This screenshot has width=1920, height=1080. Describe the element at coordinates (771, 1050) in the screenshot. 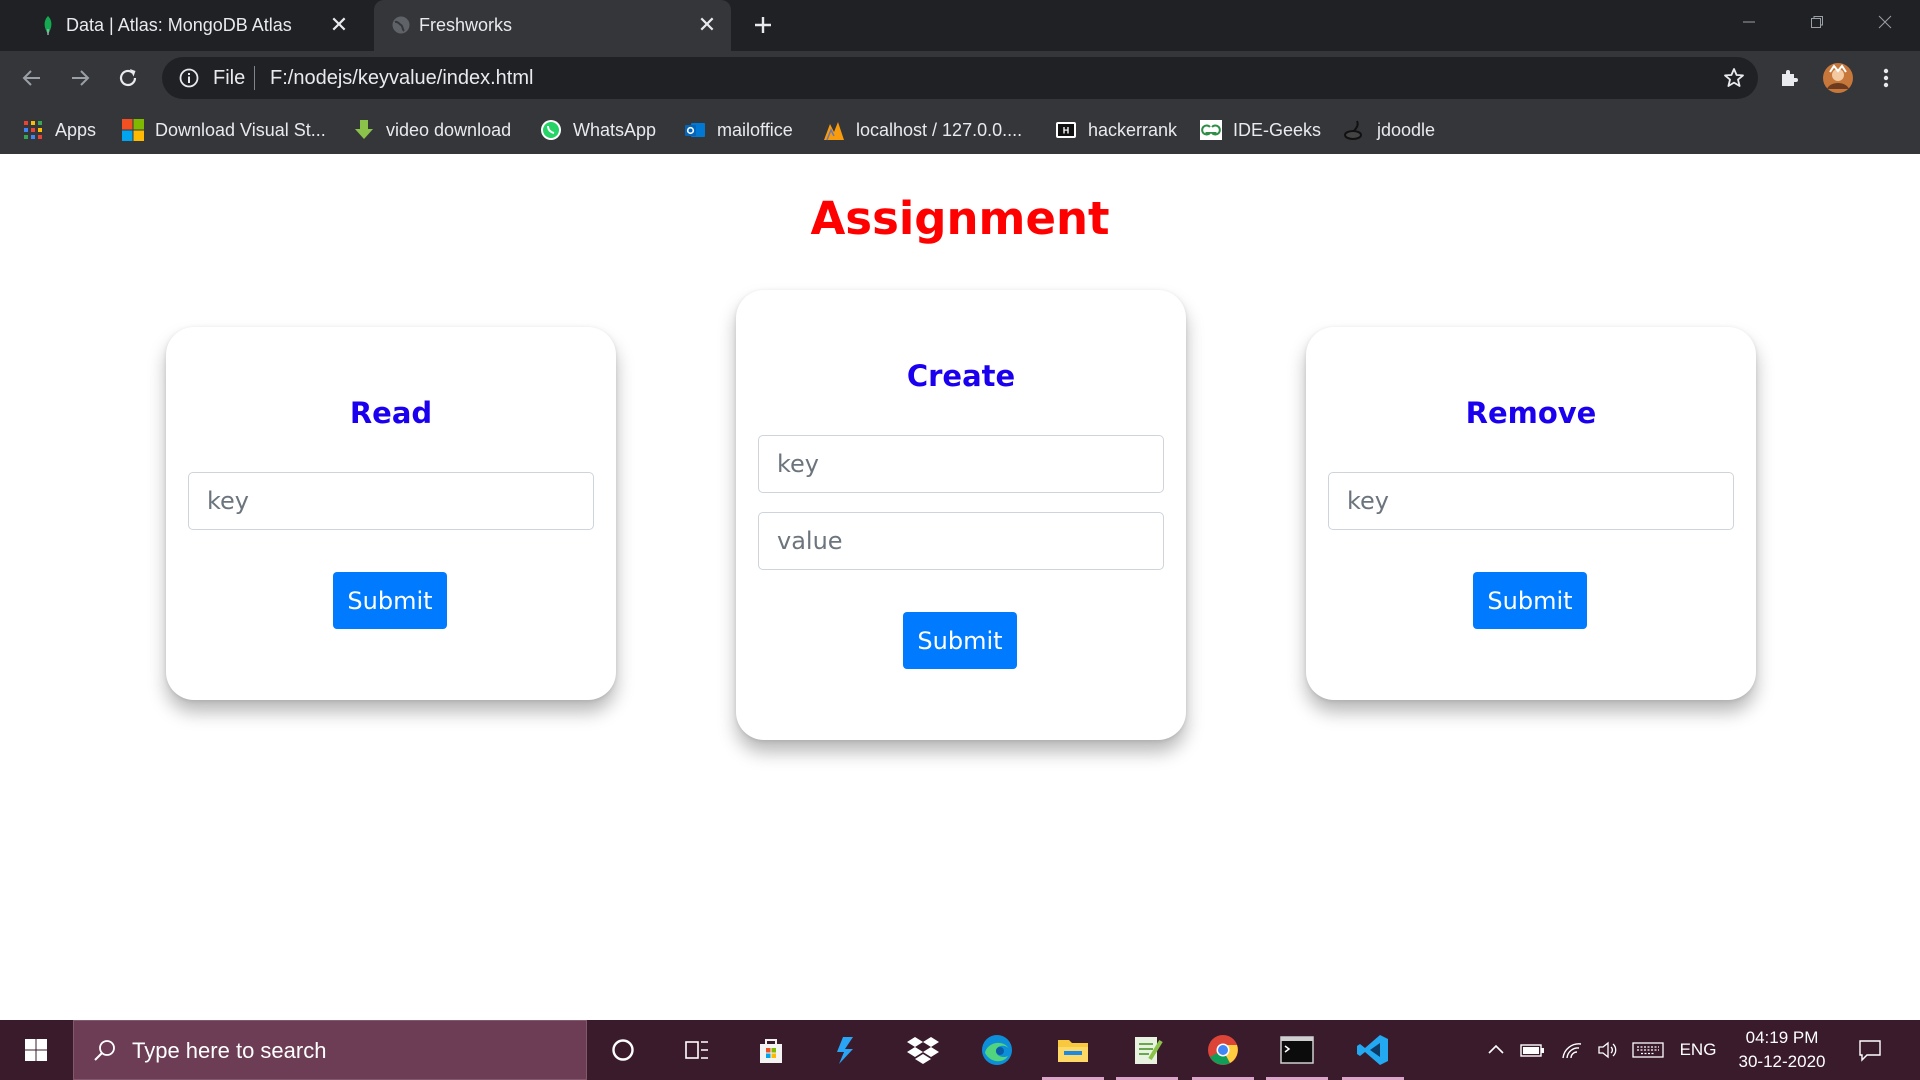

I see `taskbar-store` at that location.